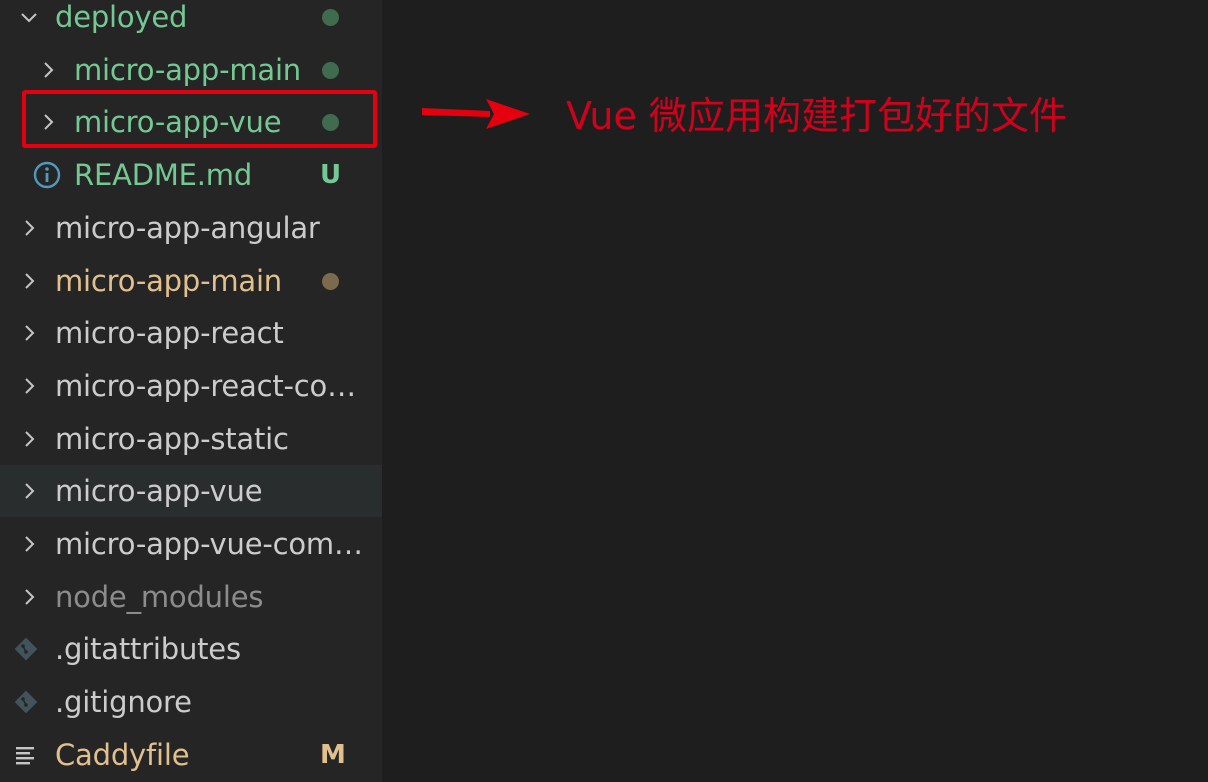  Describe the element at coordinates (148, 649) in the screenshot. I see `explorer-item-label: .gitattributes` at that location.